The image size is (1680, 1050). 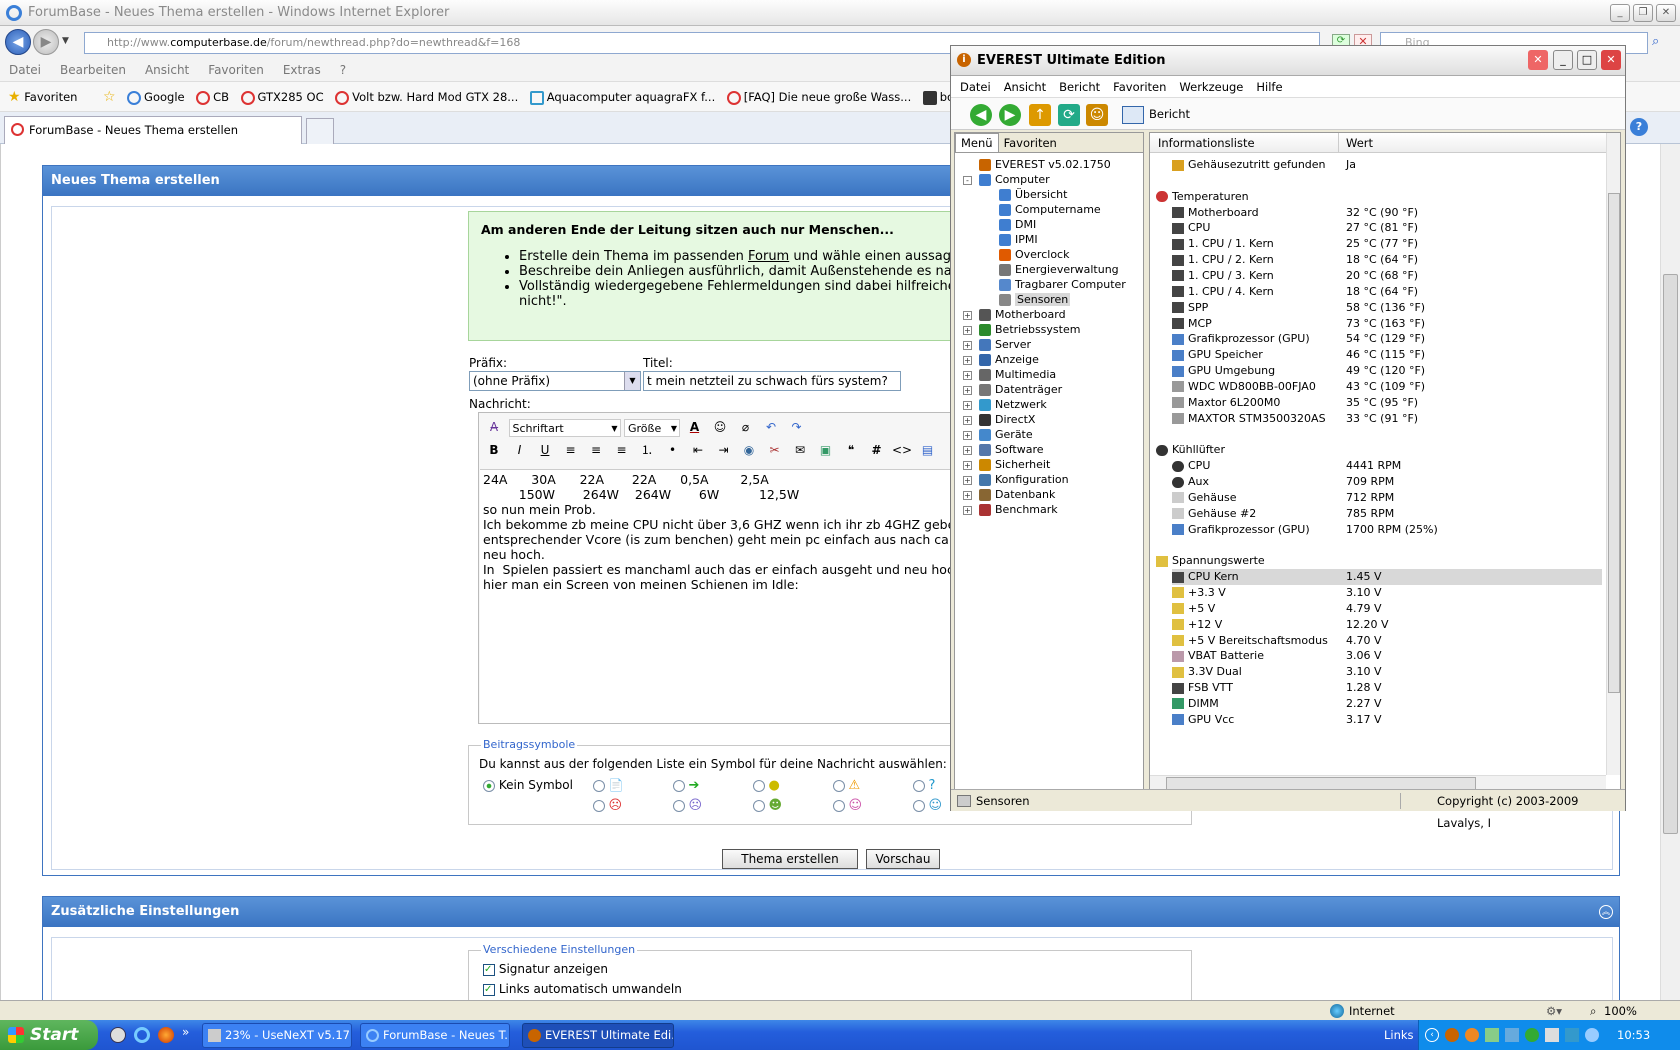 I want to click on tree-item: Datenträger, so click(x=1020, y=390).